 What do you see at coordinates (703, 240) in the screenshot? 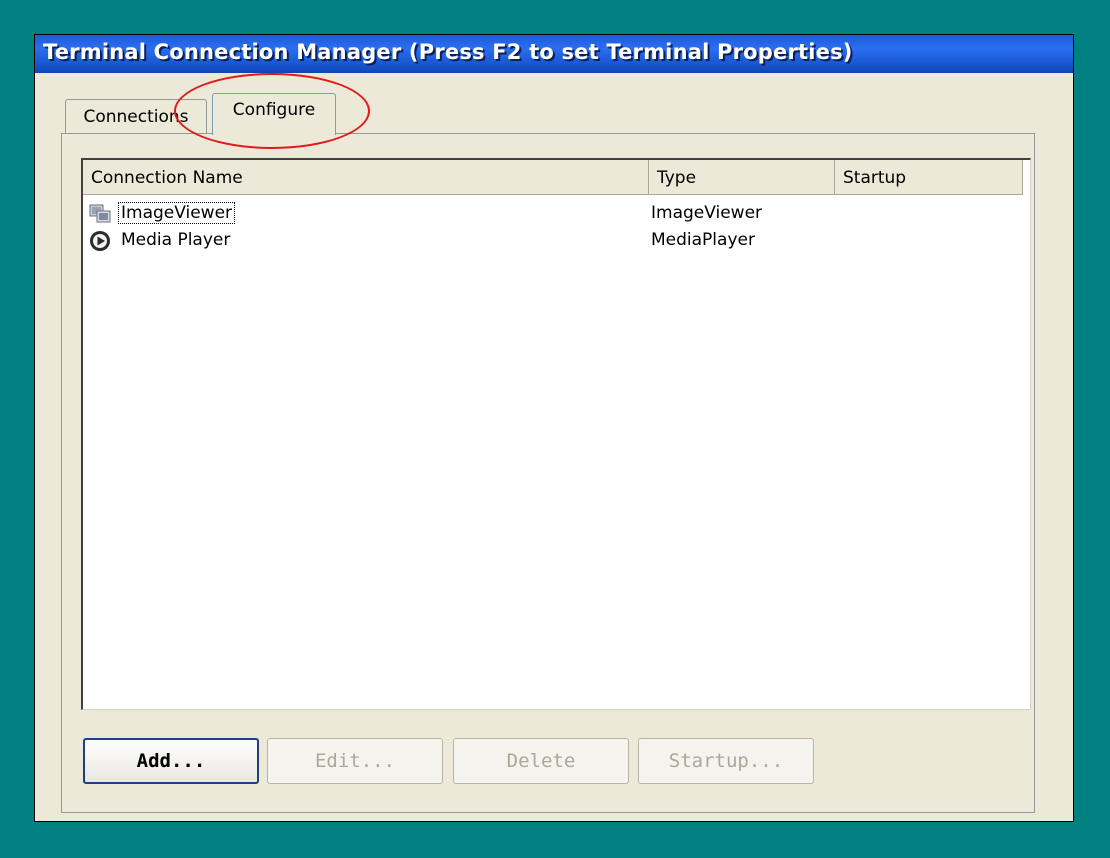
I see `connection-type: MediaPlayer` at bounding box center [703, 240].